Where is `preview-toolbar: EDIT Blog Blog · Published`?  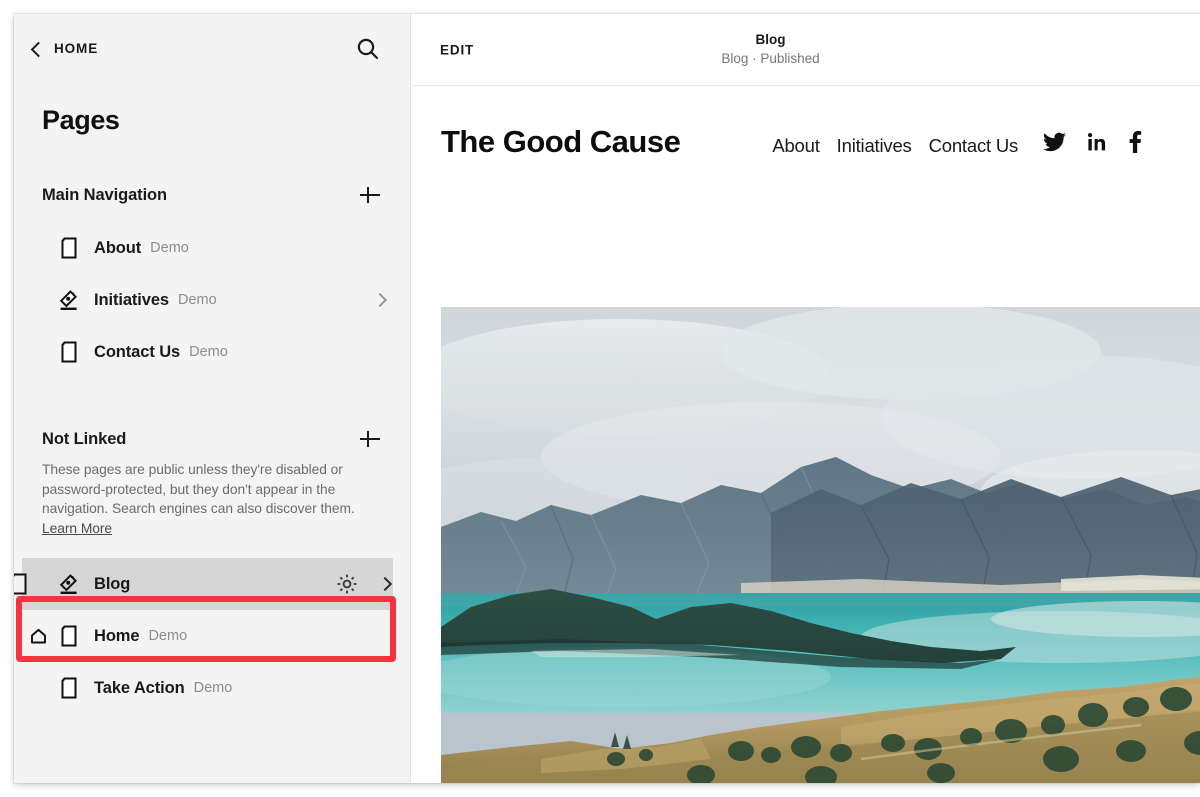
preview-toolbar: EDIT Blog Blog · Published is located at coordinates (805, 50).